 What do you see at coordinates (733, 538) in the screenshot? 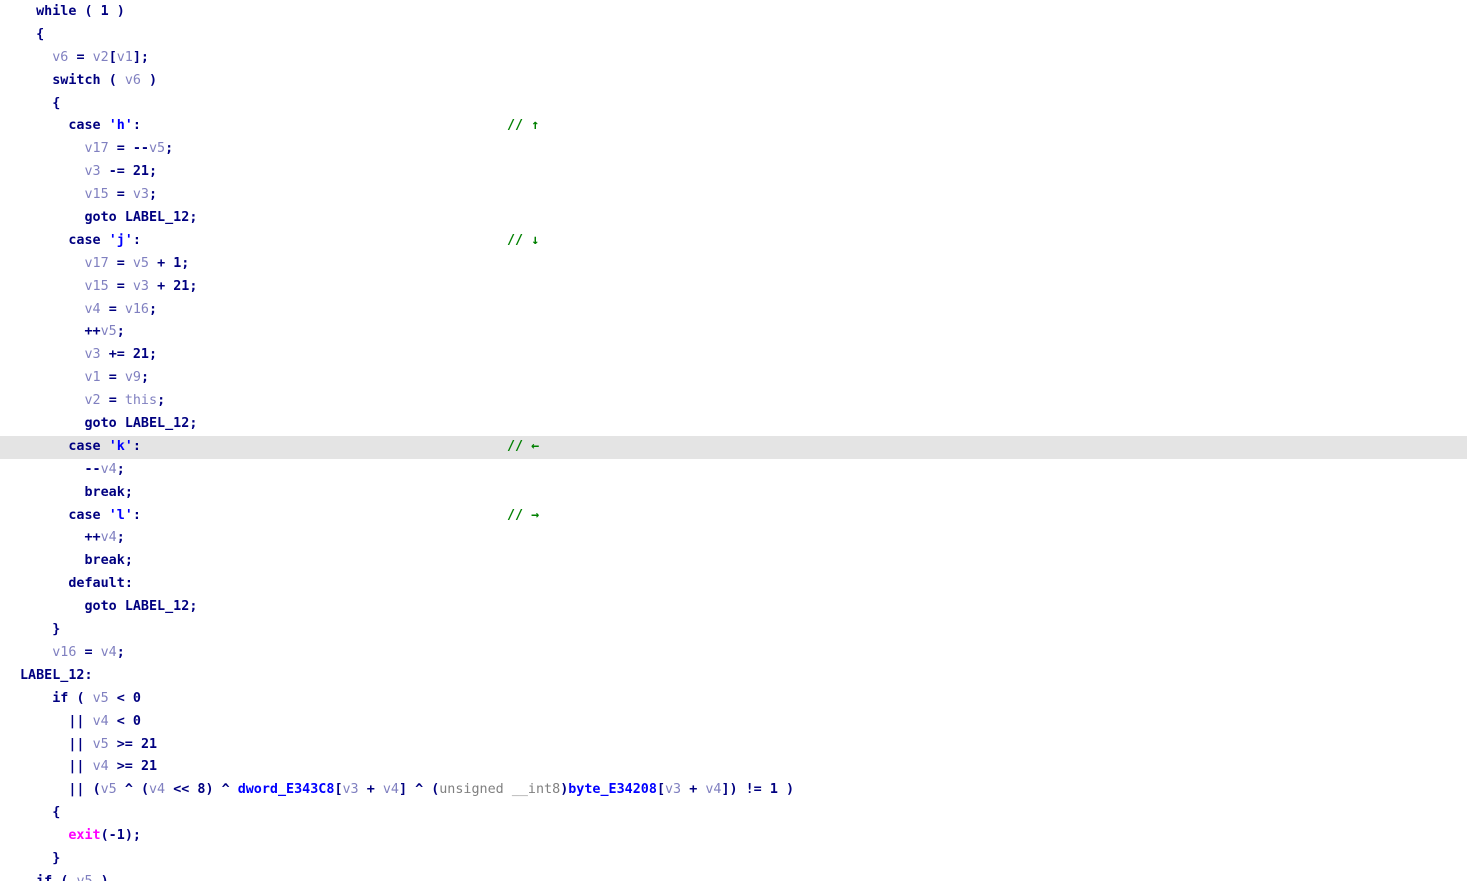
I see `code-line: ++v4;` at bounding box center [733, 538].